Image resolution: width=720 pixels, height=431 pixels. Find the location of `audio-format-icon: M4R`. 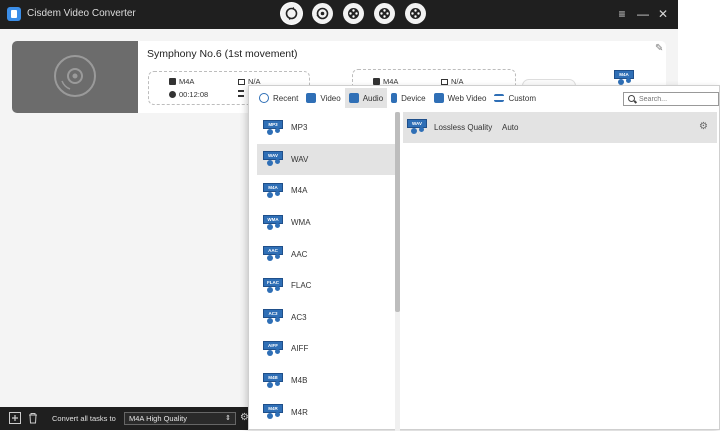

audio-format-icon: M4R is located at coordinates (273, 412).